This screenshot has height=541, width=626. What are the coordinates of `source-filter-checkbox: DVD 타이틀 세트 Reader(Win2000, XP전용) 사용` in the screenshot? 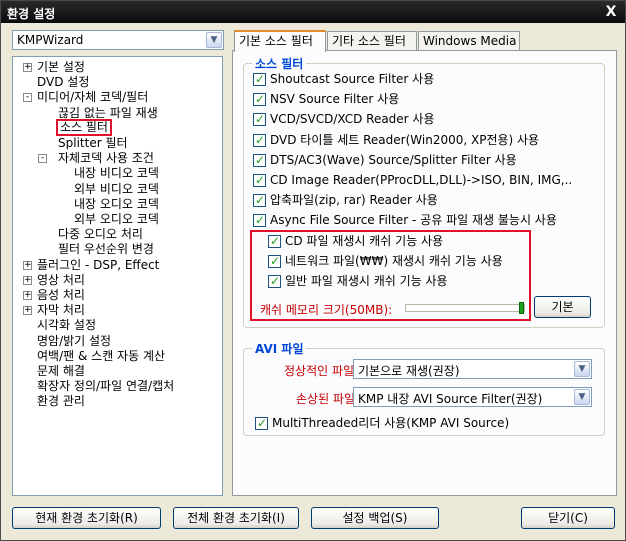 It's located at (396, 140).